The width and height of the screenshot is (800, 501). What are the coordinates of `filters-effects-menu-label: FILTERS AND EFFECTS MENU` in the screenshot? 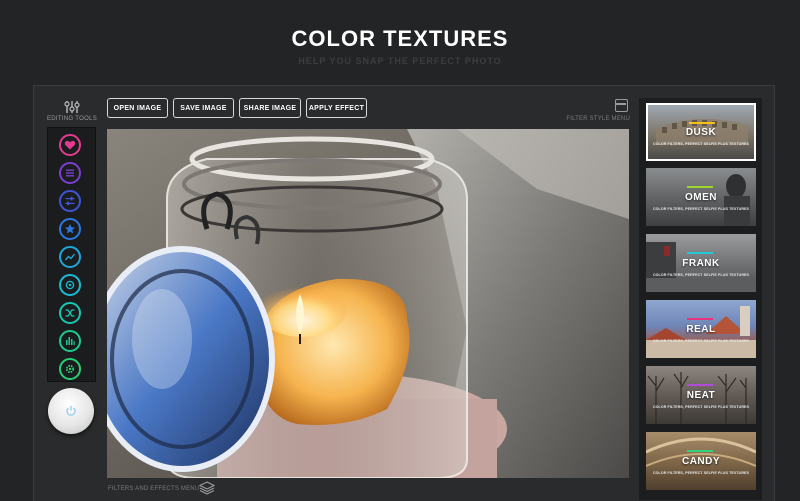 It's located at (154, 489).